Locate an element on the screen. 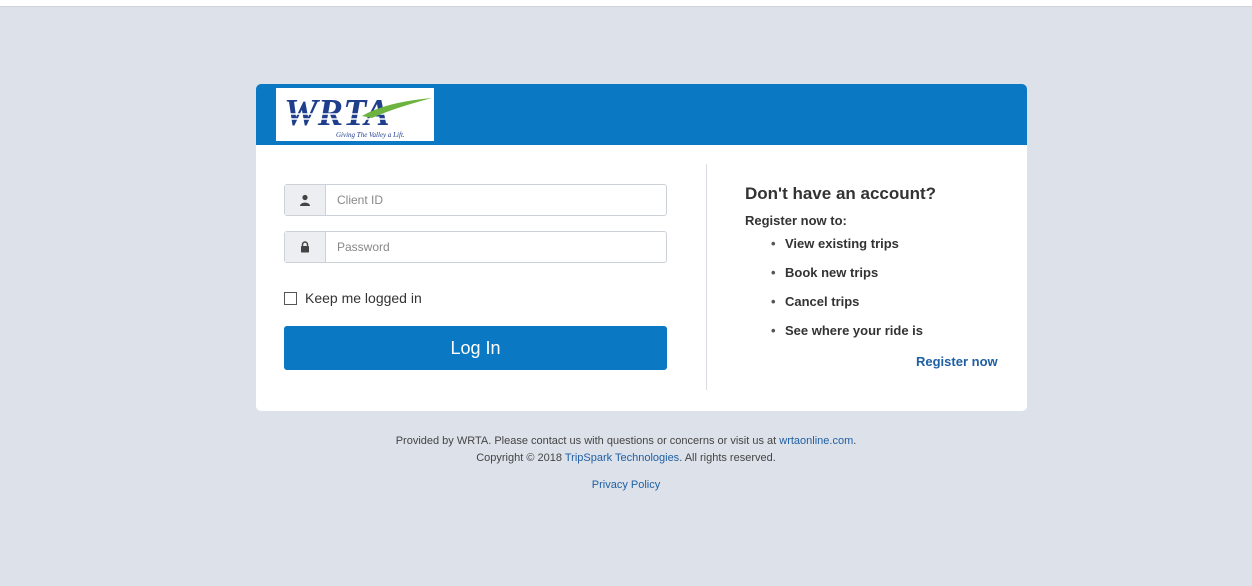 The image size is (1252, 586). list-item: • See where your ride is is located at coordinates (847, 330).